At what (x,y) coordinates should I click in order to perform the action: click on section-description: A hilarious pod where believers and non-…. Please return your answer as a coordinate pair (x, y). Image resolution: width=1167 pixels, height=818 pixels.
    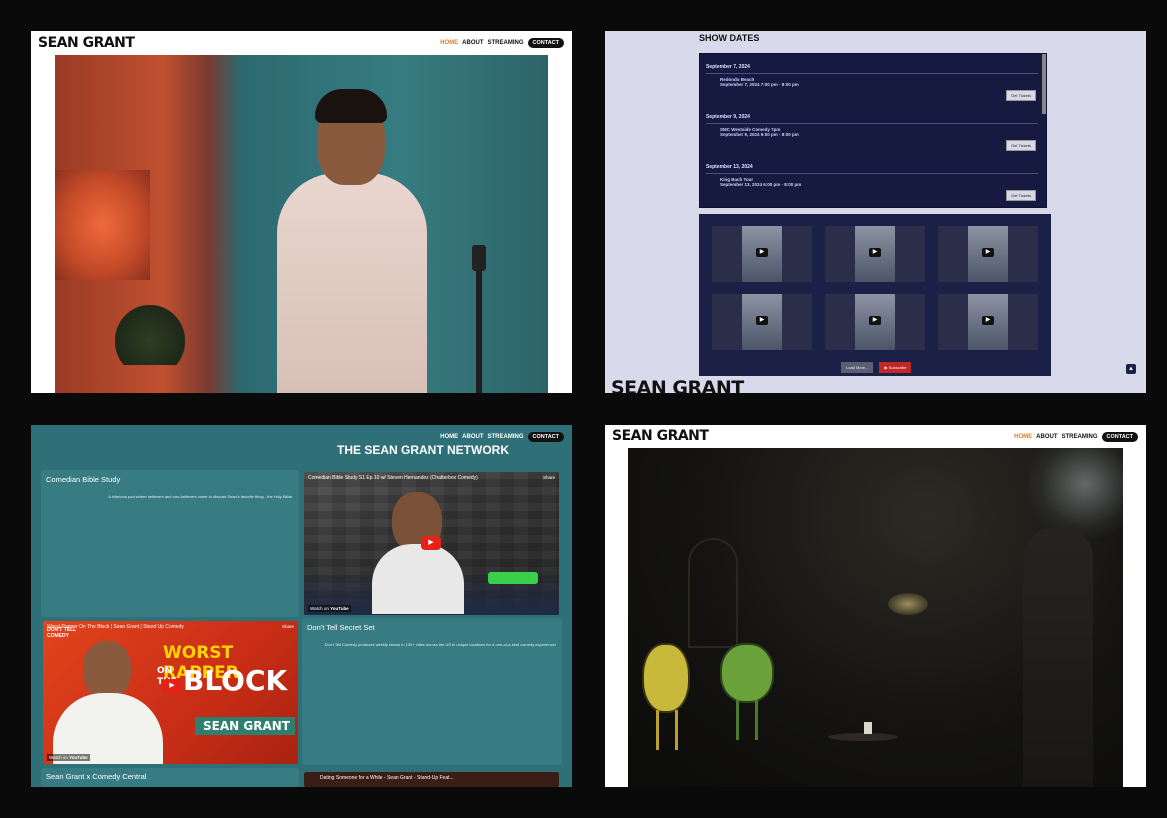
    Looking at the image, I should click on (200, 496).